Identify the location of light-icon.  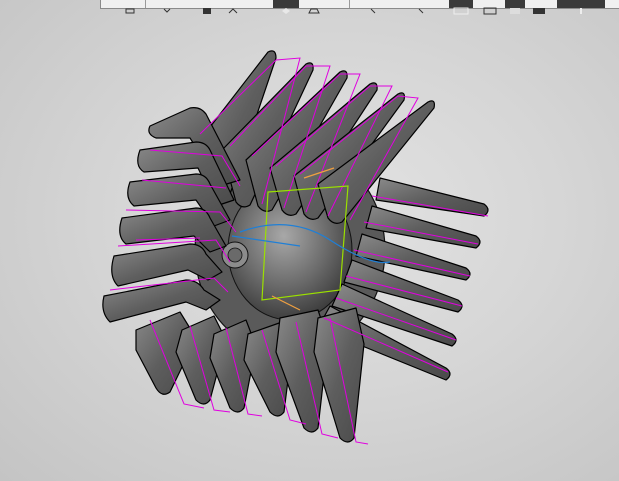
(581, 7).